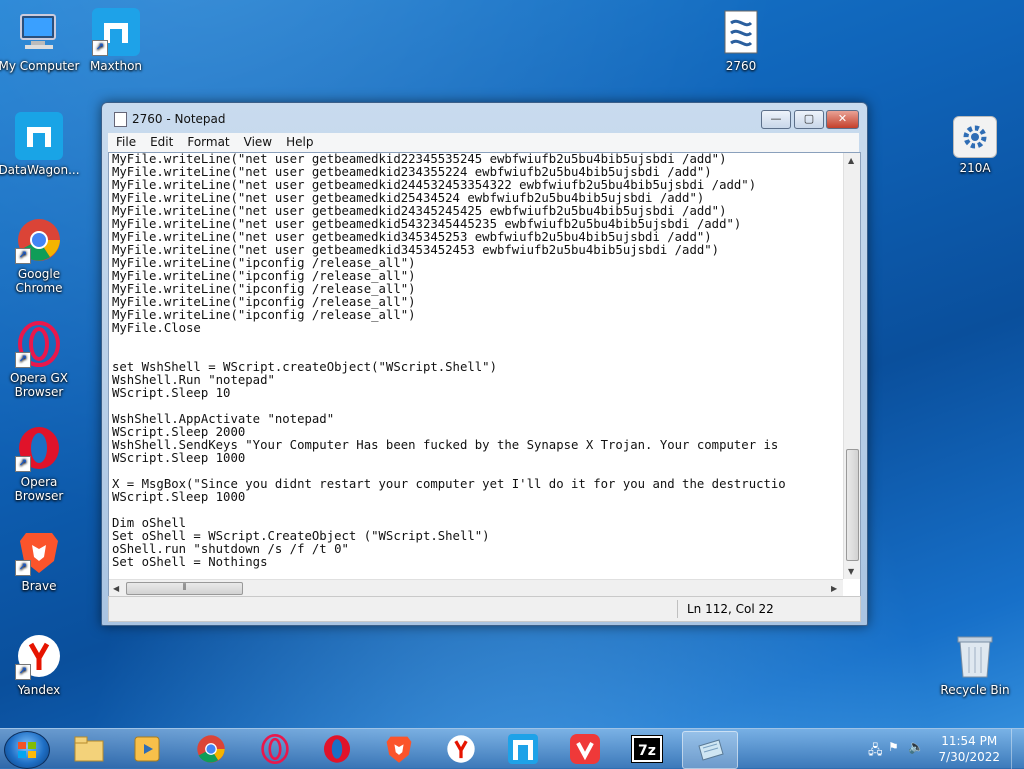 Image resolution: width=1024 pixels, height=769 pixels. I want to click on menu-format: Format, so click(207, 141).